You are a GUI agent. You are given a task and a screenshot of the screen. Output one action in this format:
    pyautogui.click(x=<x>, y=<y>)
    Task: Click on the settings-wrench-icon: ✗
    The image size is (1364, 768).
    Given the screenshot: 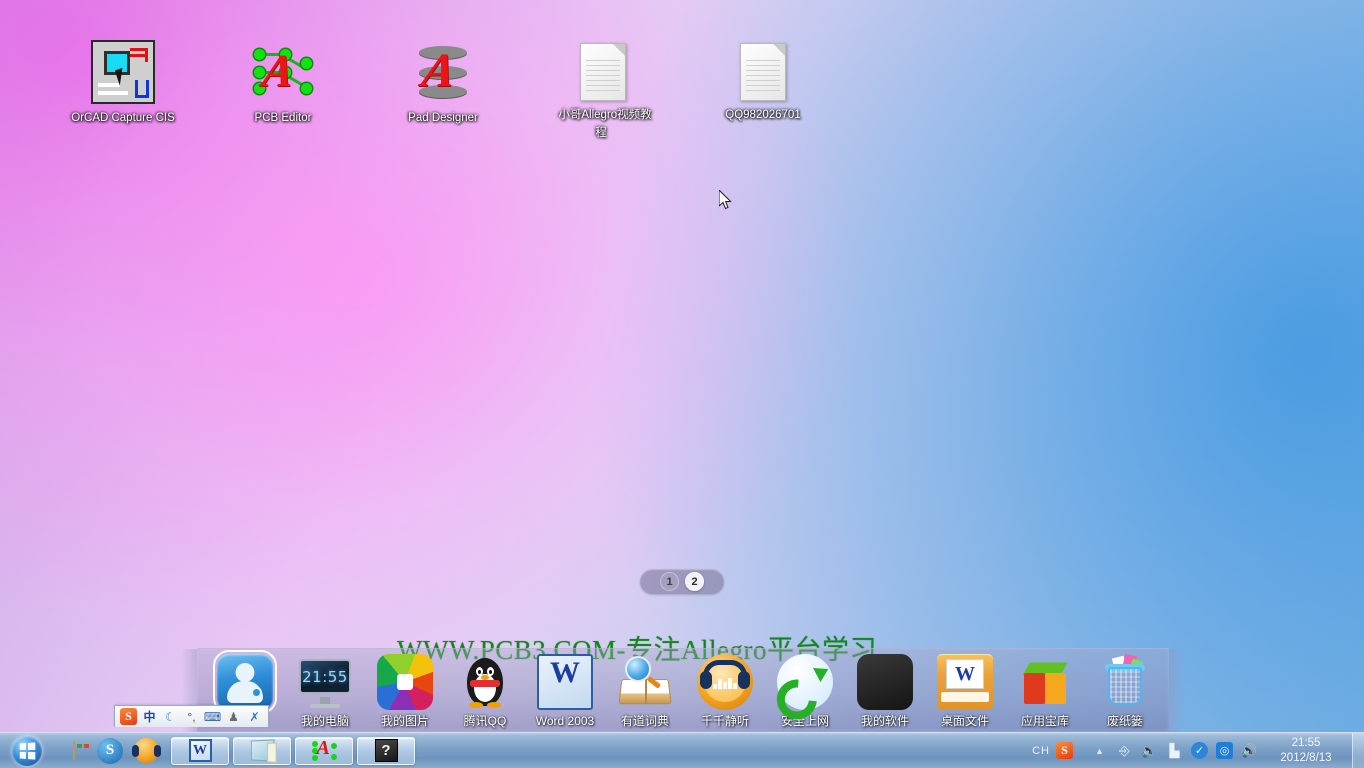 What is the action you would take?
    pyautogui.click(x=254, y=716)
    